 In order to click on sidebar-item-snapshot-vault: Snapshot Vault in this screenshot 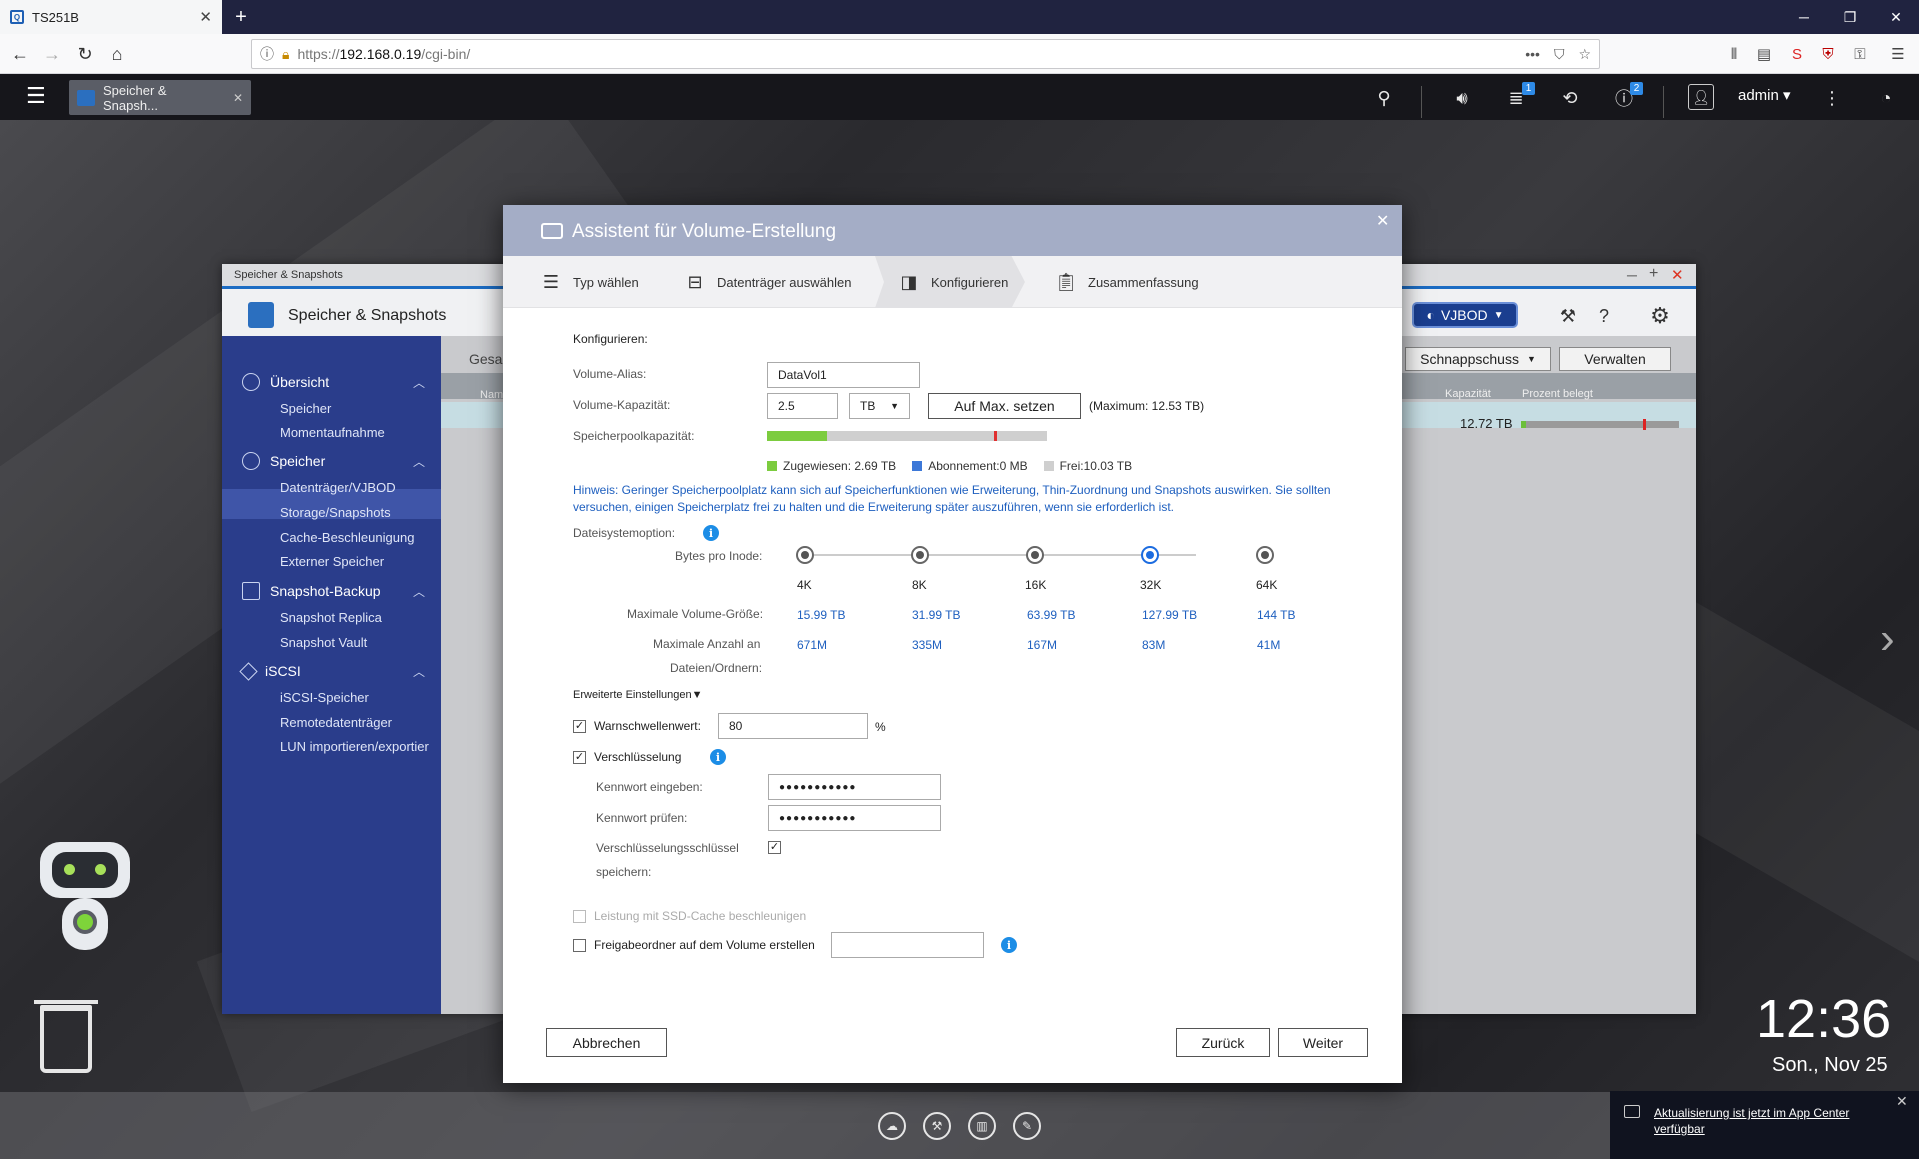, I will do `click(323, 642)`.